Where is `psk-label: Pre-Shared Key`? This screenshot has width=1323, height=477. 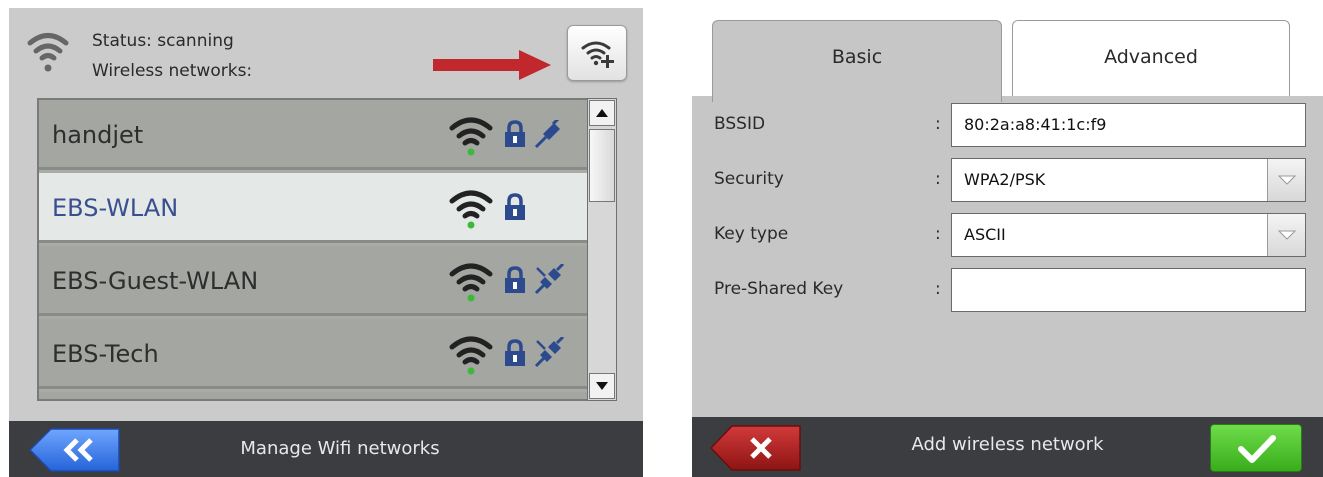
psk-label: Pre-Shared Key is located at coordinates (779, 289).